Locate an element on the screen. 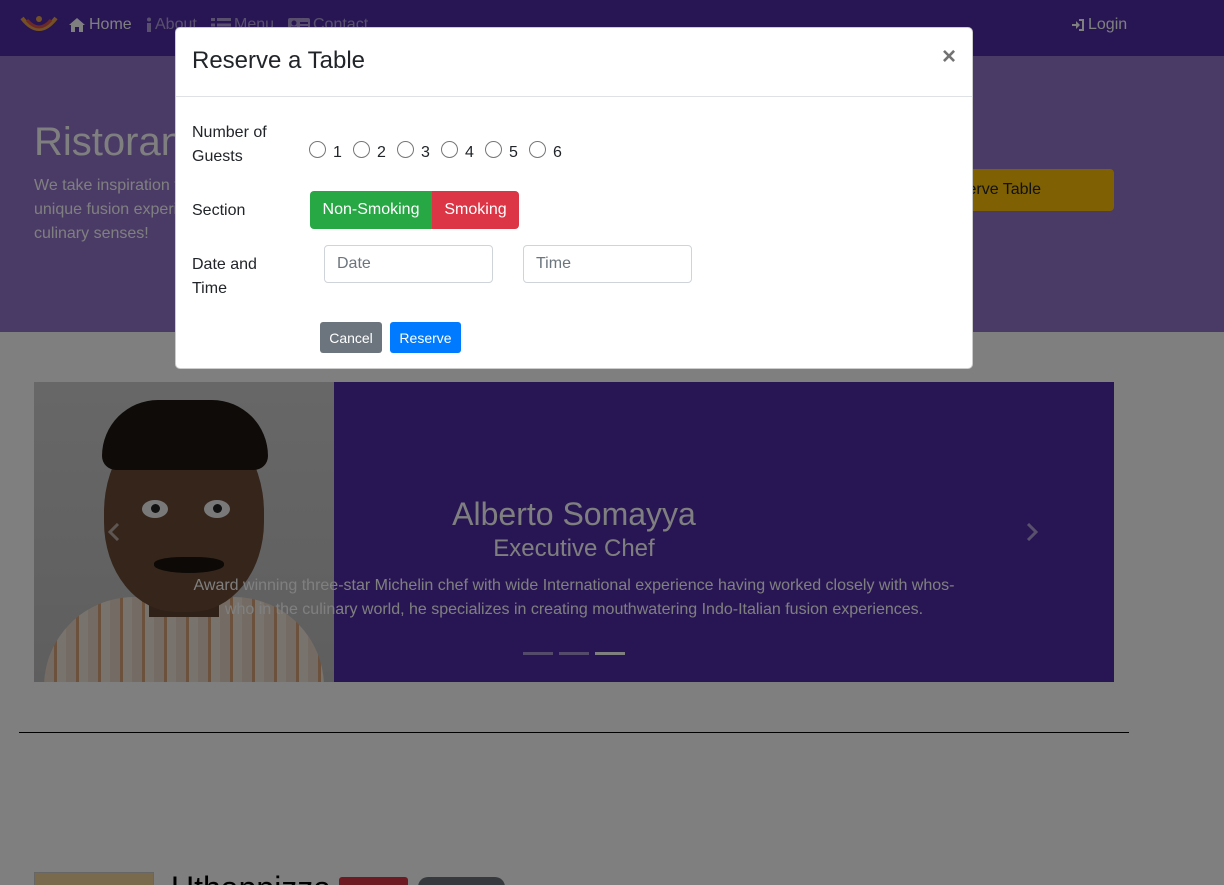 This screenshot has height=885, width=1224. smoking-button: Smoking is located at coordinates (475, 210).